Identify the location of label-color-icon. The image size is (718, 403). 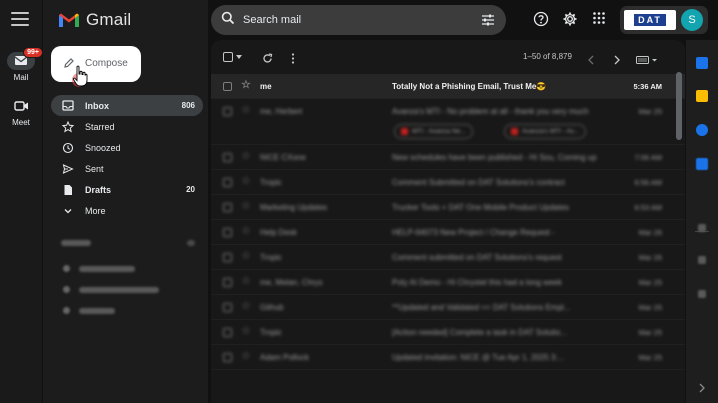
(66, 268).